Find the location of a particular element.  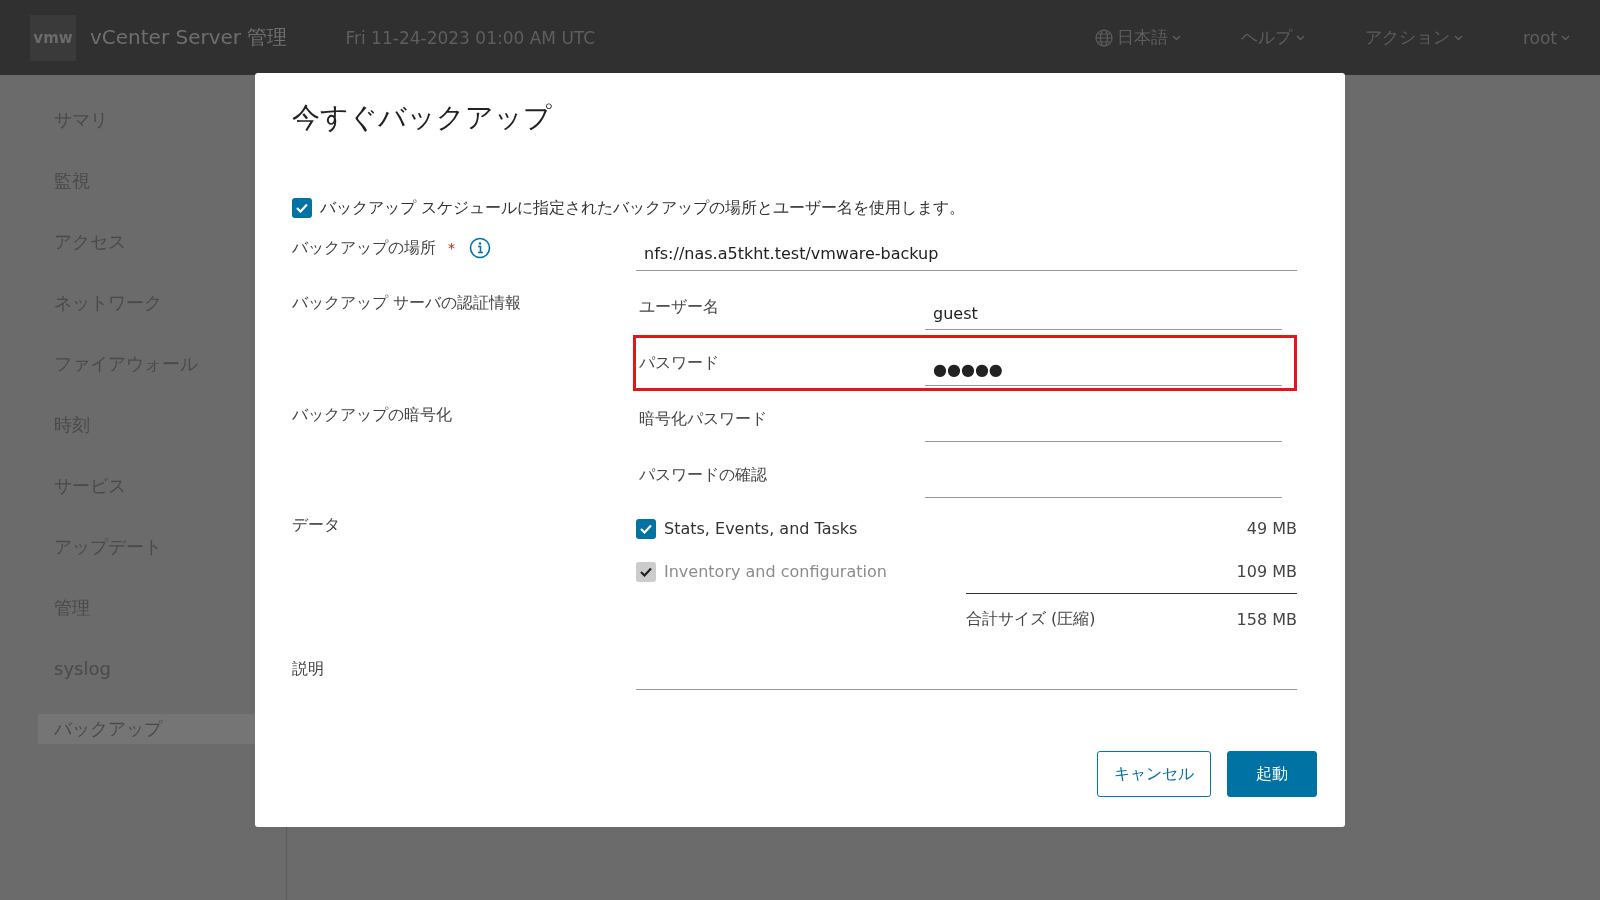

section-label: バックアップの暗号化 is located at coordinates (372, 415).